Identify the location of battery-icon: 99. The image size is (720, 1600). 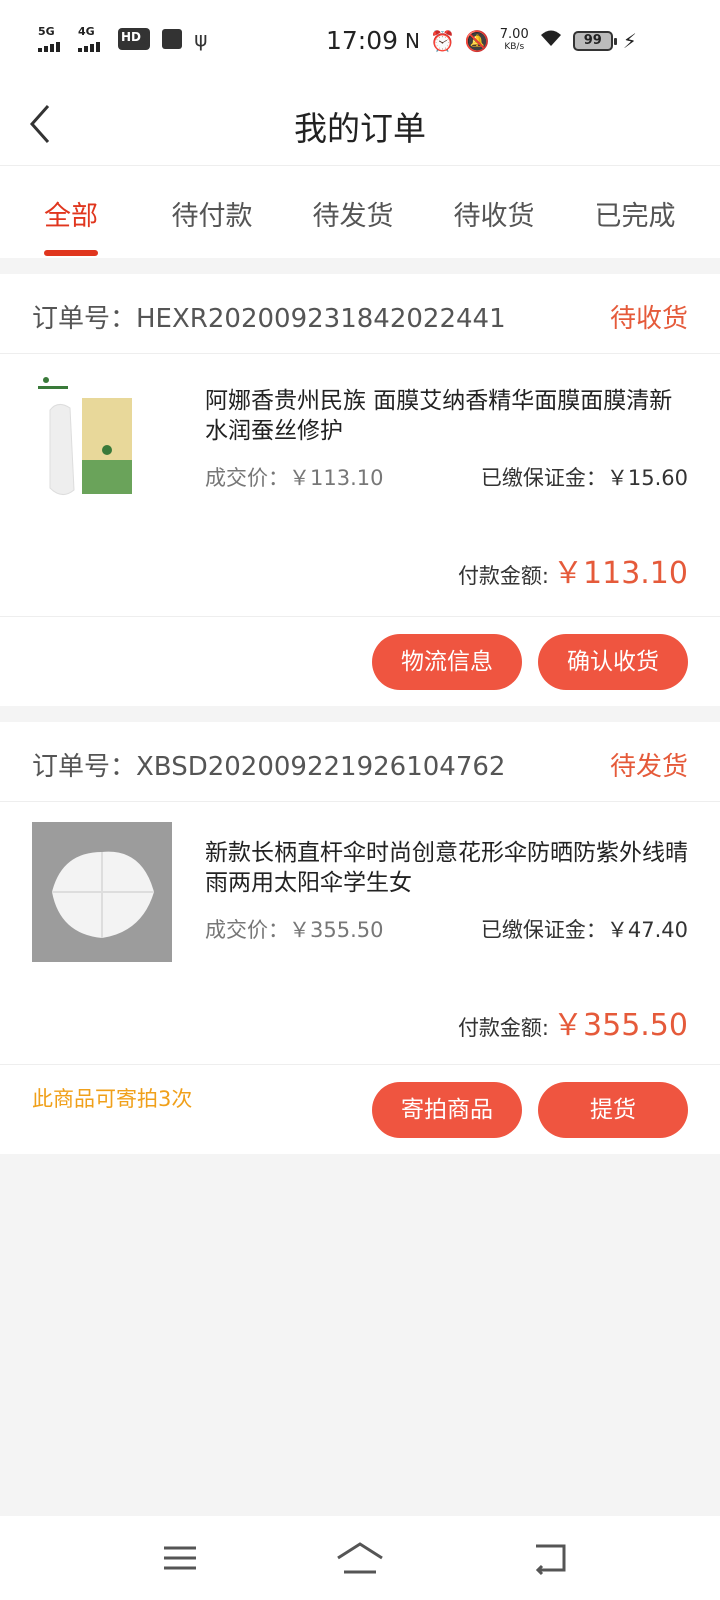
(594, 40).